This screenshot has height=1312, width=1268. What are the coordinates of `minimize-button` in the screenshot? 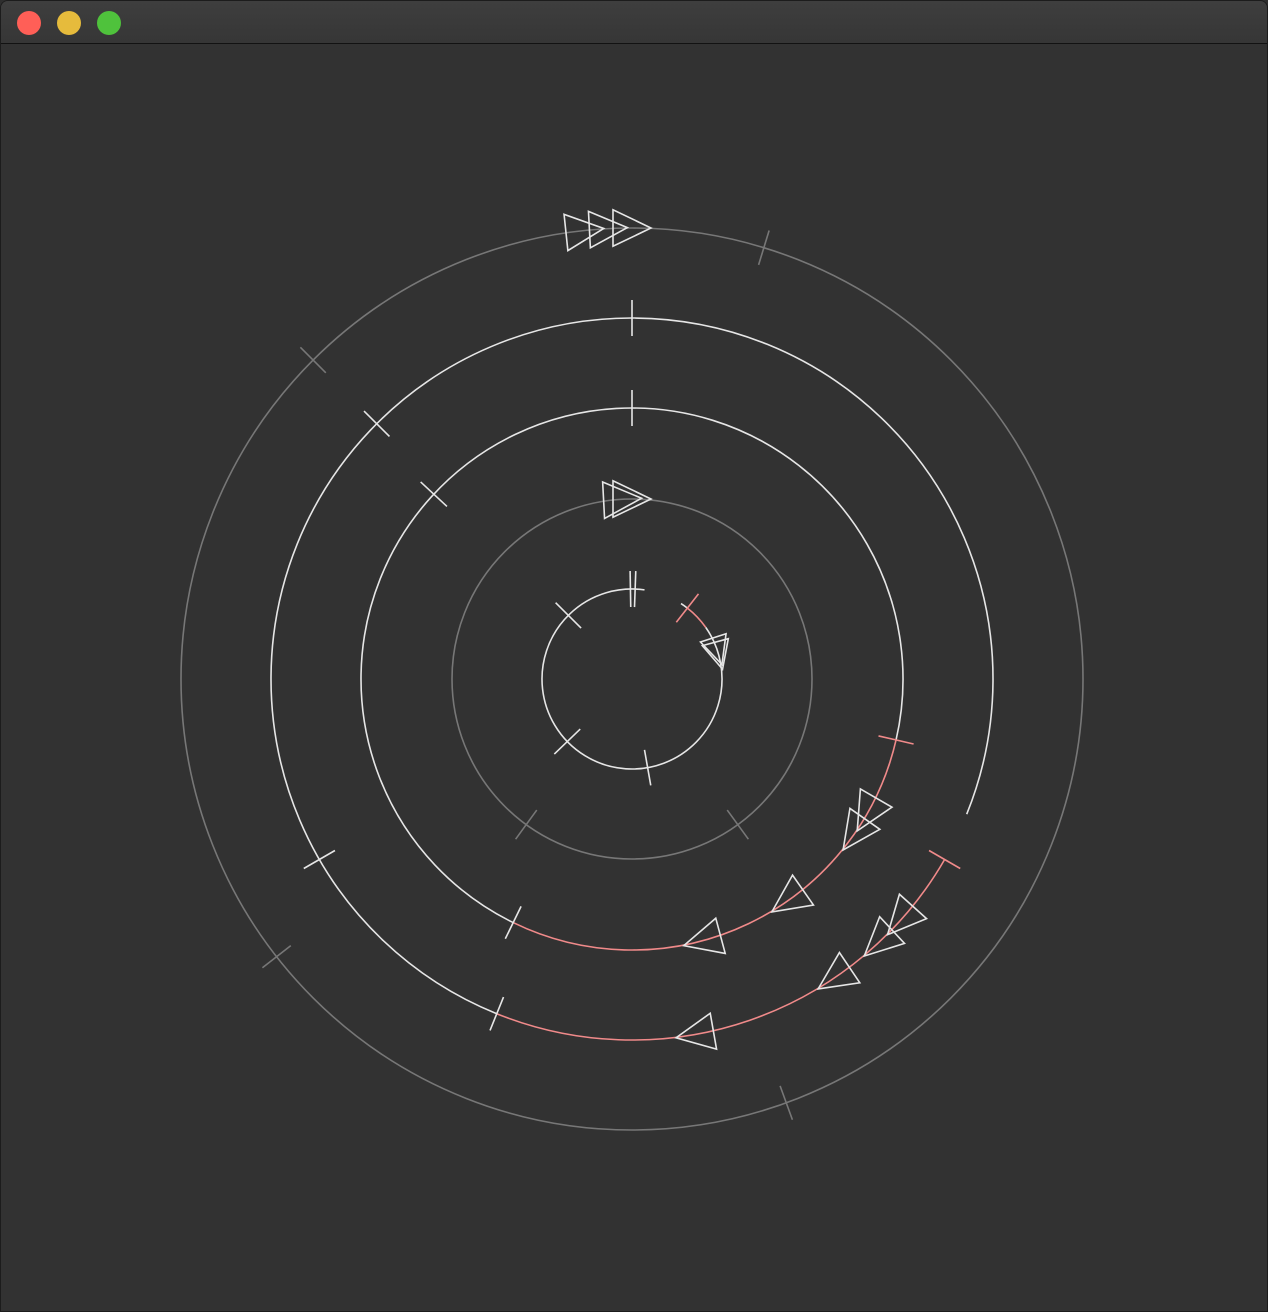 It's located at (69, 23).